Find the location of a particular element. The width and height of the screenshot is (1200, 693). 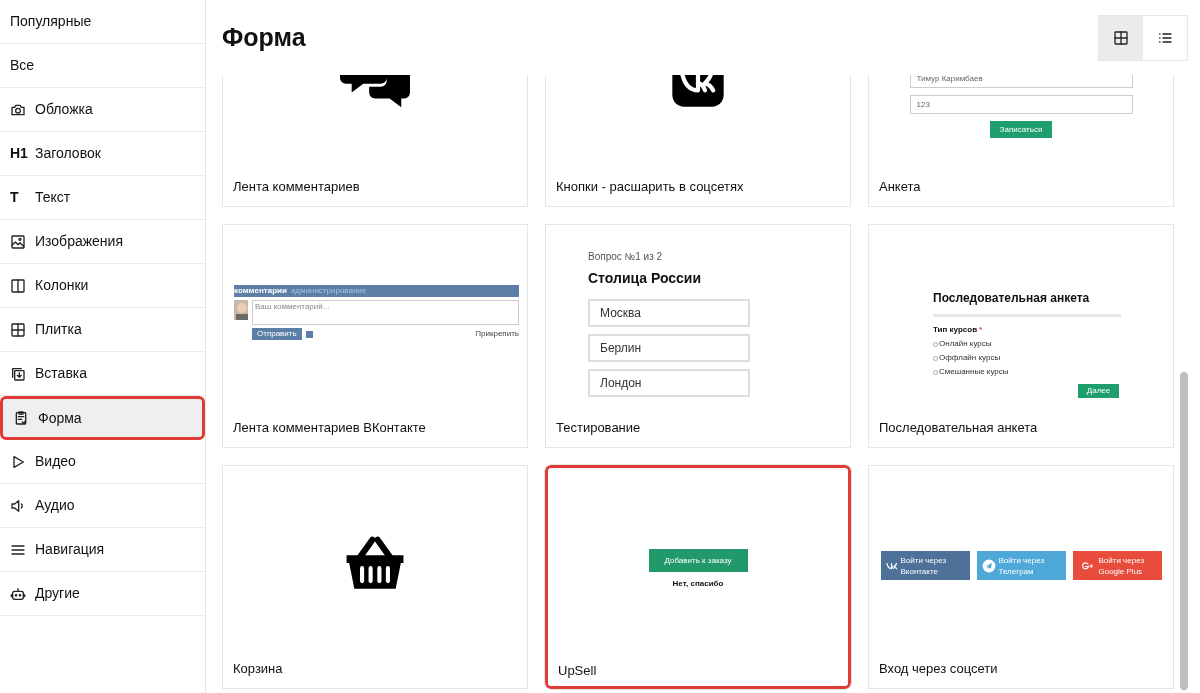

template-card: Кнопки - расшарить в соцсетях is located at coordinates (698, 141).